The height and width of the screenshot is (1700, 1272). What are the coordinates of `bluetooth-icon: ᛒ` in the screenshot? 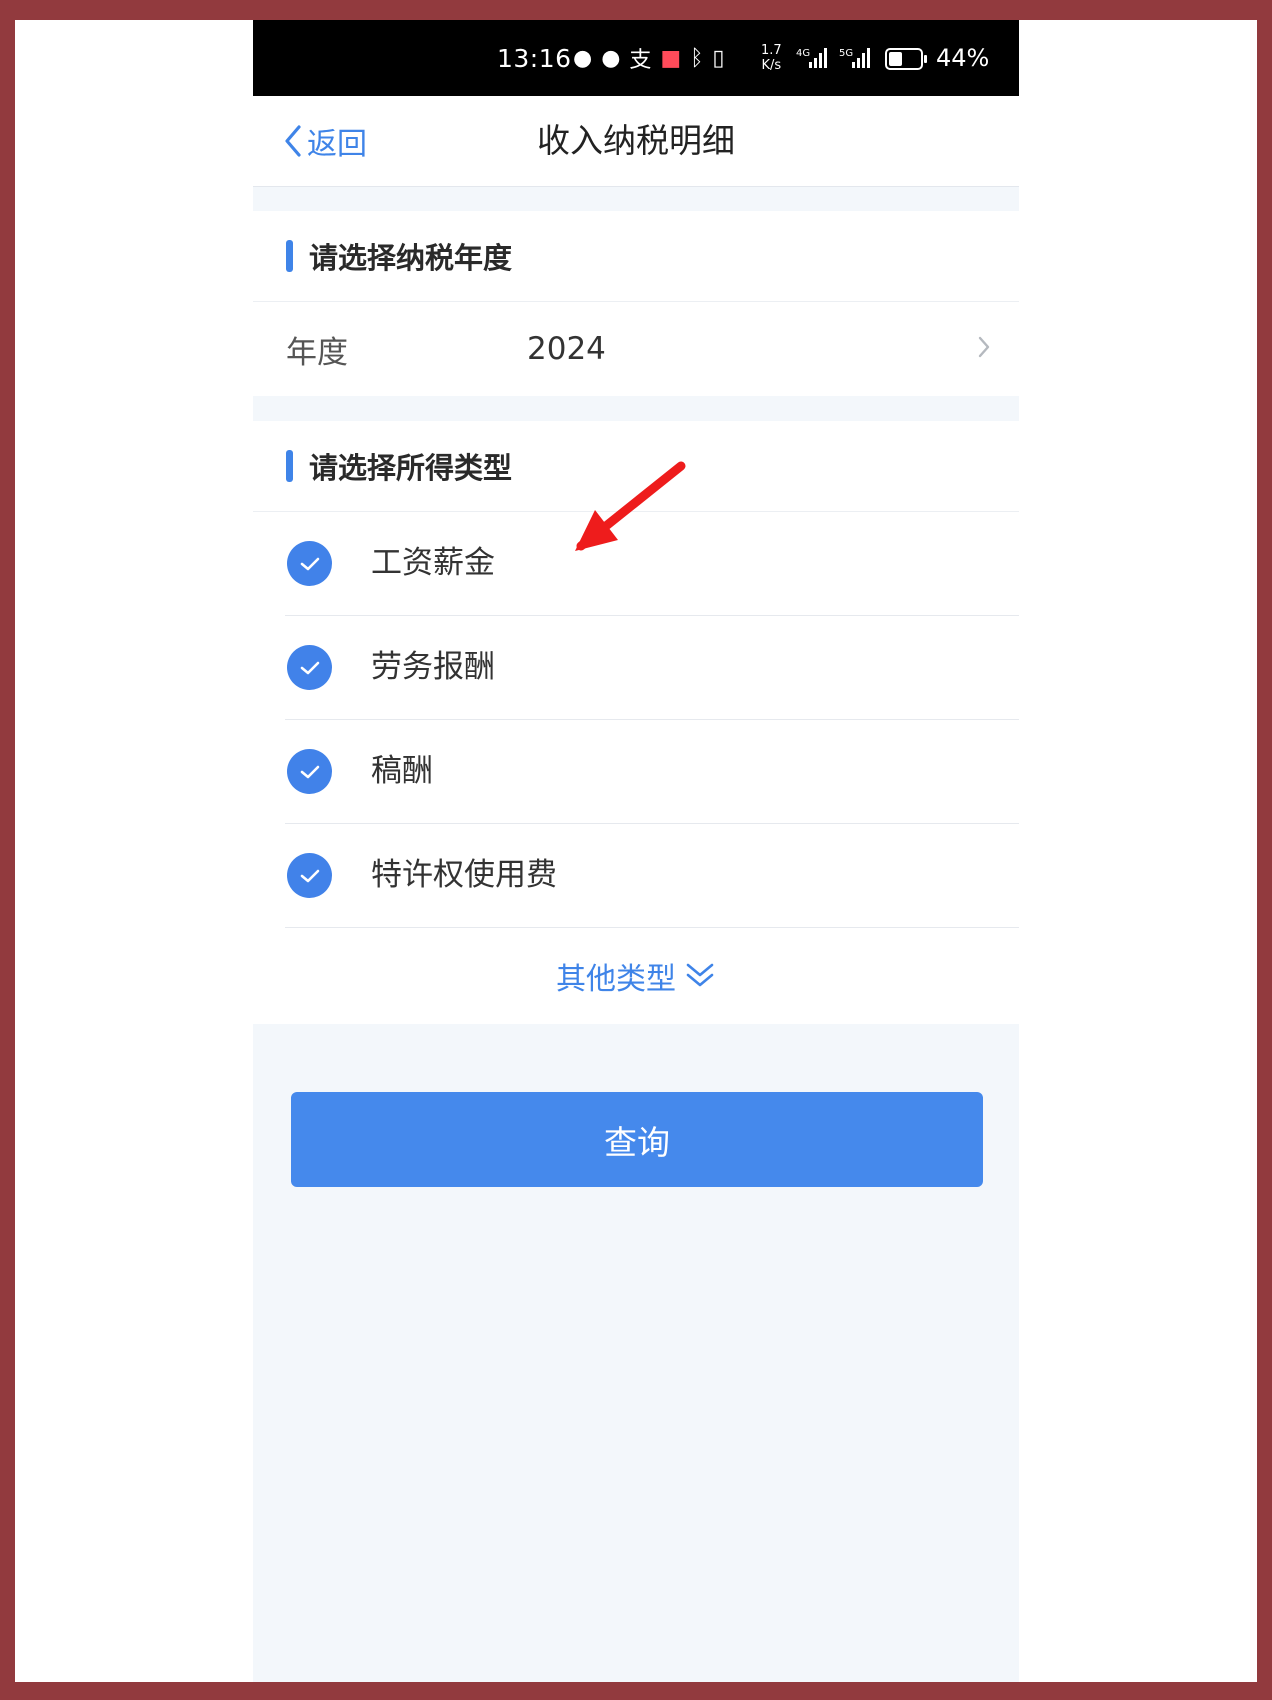 It's located at (697, 58).